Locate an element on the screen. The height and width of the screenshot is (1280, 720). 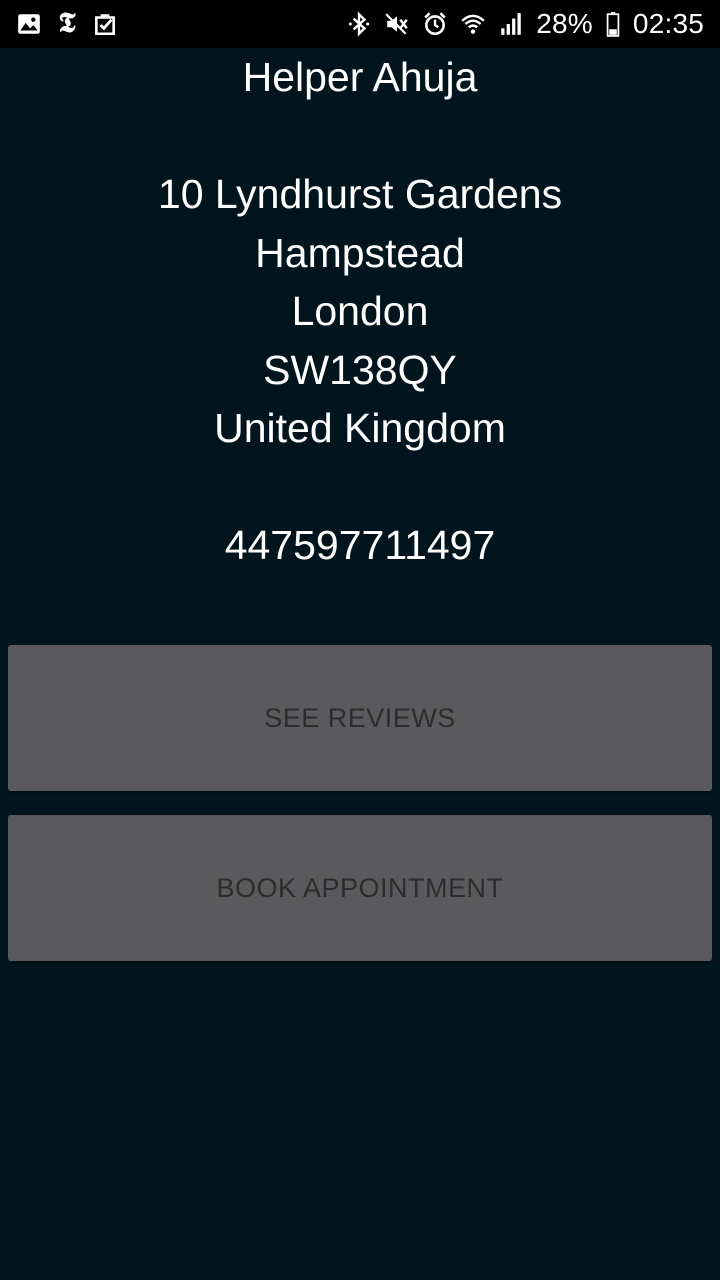
alarm-icon is located at coordinates (435, 24).